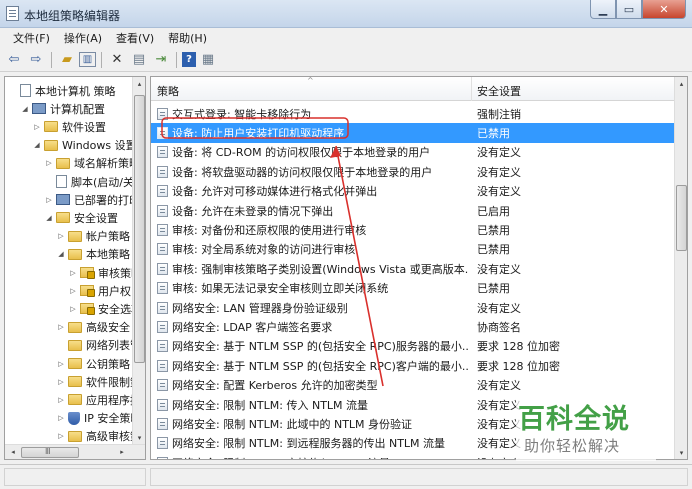 This screenshot has width=692, height=489. Describe the element at coordinates (419, 477) in the screenshot. I see `status-cell` at that location.